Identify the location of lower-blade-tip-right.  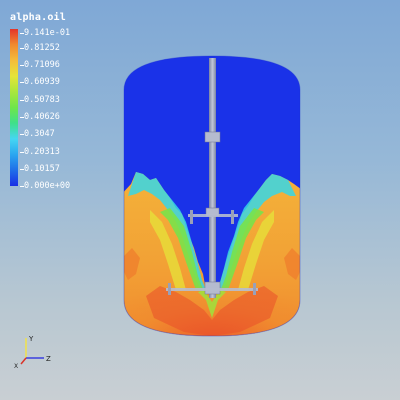
(254, 289).